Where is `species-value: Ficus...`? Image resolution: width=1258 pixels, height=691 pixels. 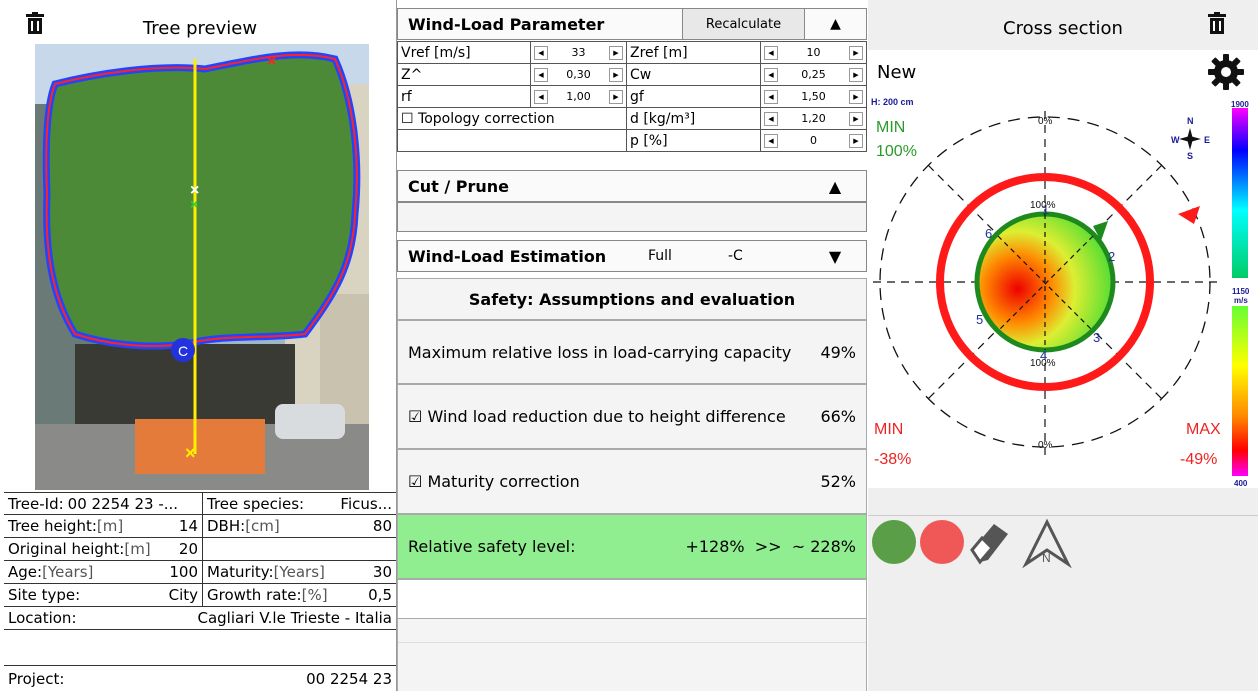 species-value: Ficus... is located at coordinates (348, 504).